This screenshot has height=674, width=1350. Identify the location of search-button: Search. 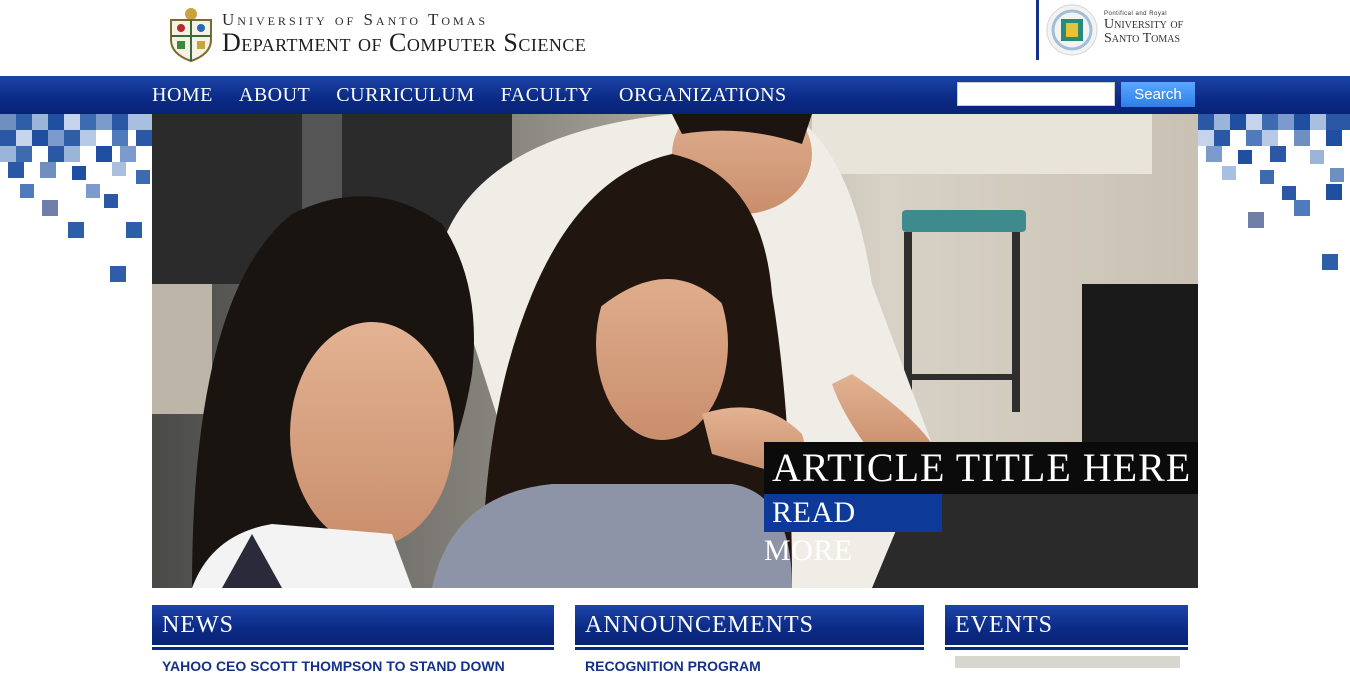
(1158, 94).